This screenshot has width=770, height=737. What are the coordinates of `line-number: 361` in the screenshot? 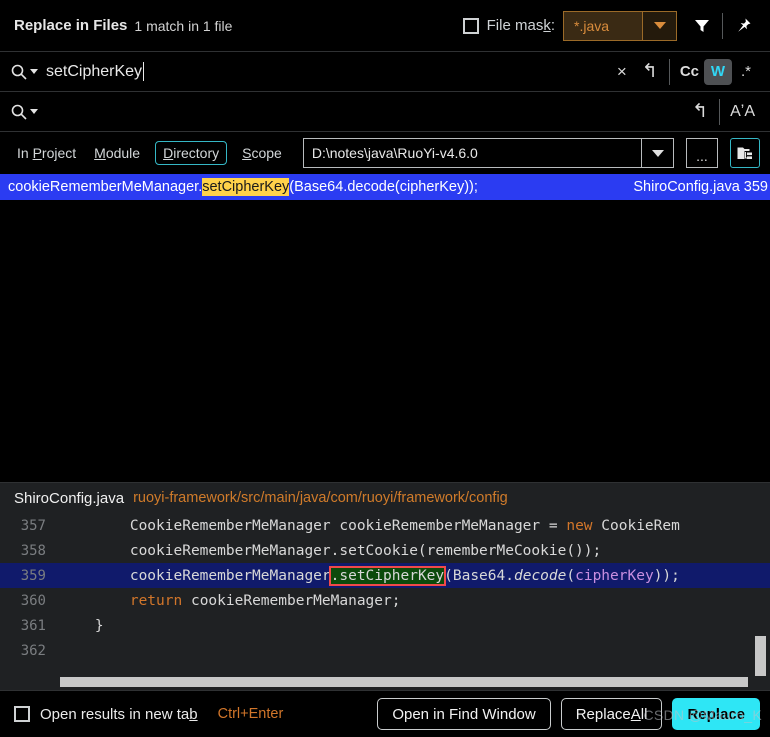 It's located at (33, 625).